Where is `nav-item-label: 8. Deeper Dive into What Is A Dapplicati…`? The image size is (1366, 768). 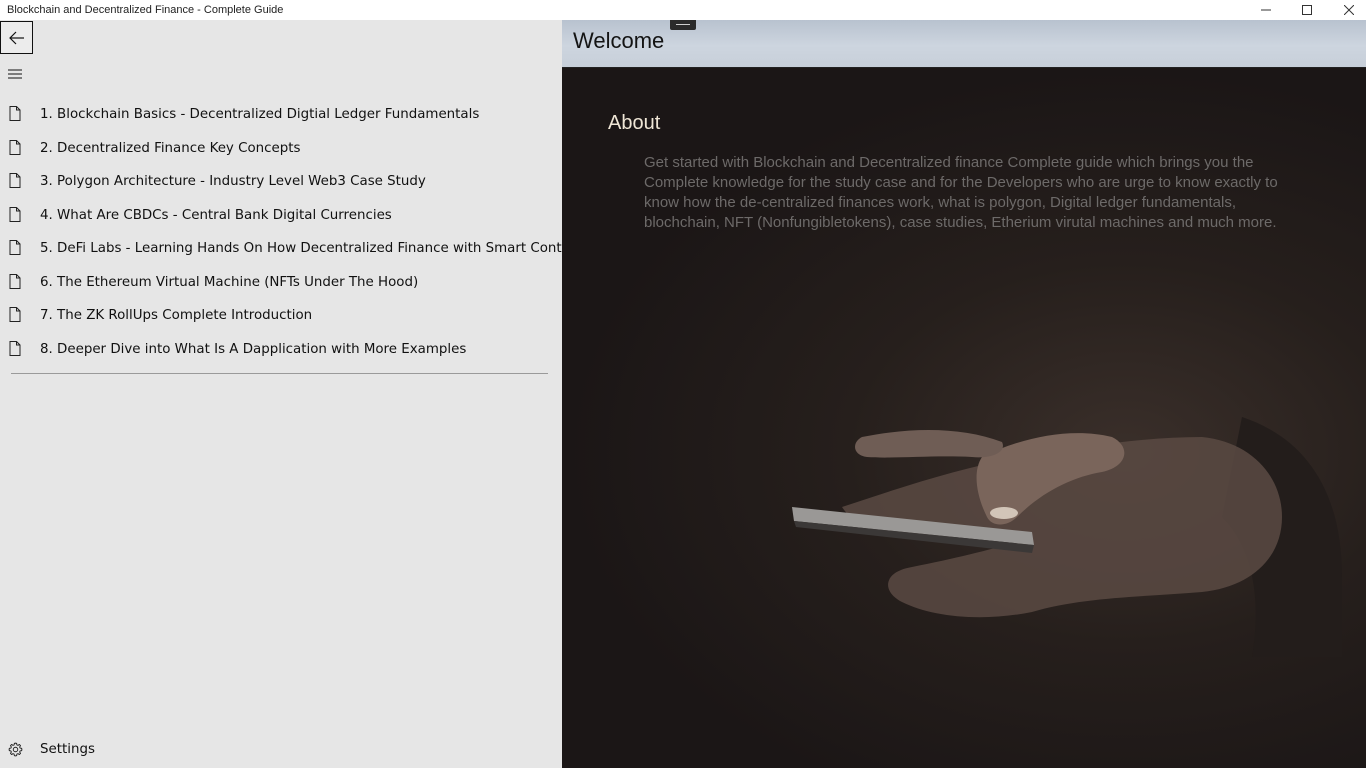
nav-item-label: 8. Deeper Dive into What Is A Dapplicati… is located at coordinates (253, 349).